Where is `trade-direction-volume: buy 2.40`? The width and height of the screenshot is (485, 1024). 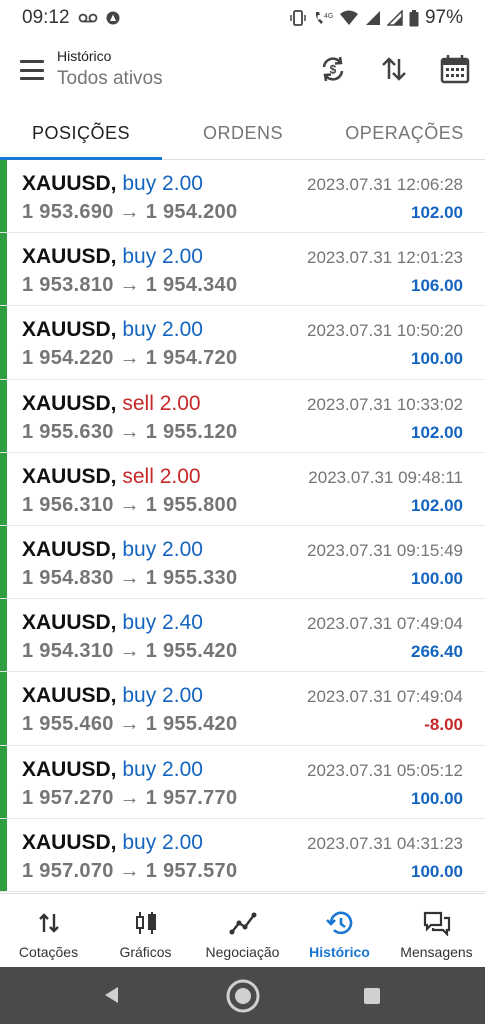 trade-direction-volume: buy 2.40 is located at coordinates (162, 623).